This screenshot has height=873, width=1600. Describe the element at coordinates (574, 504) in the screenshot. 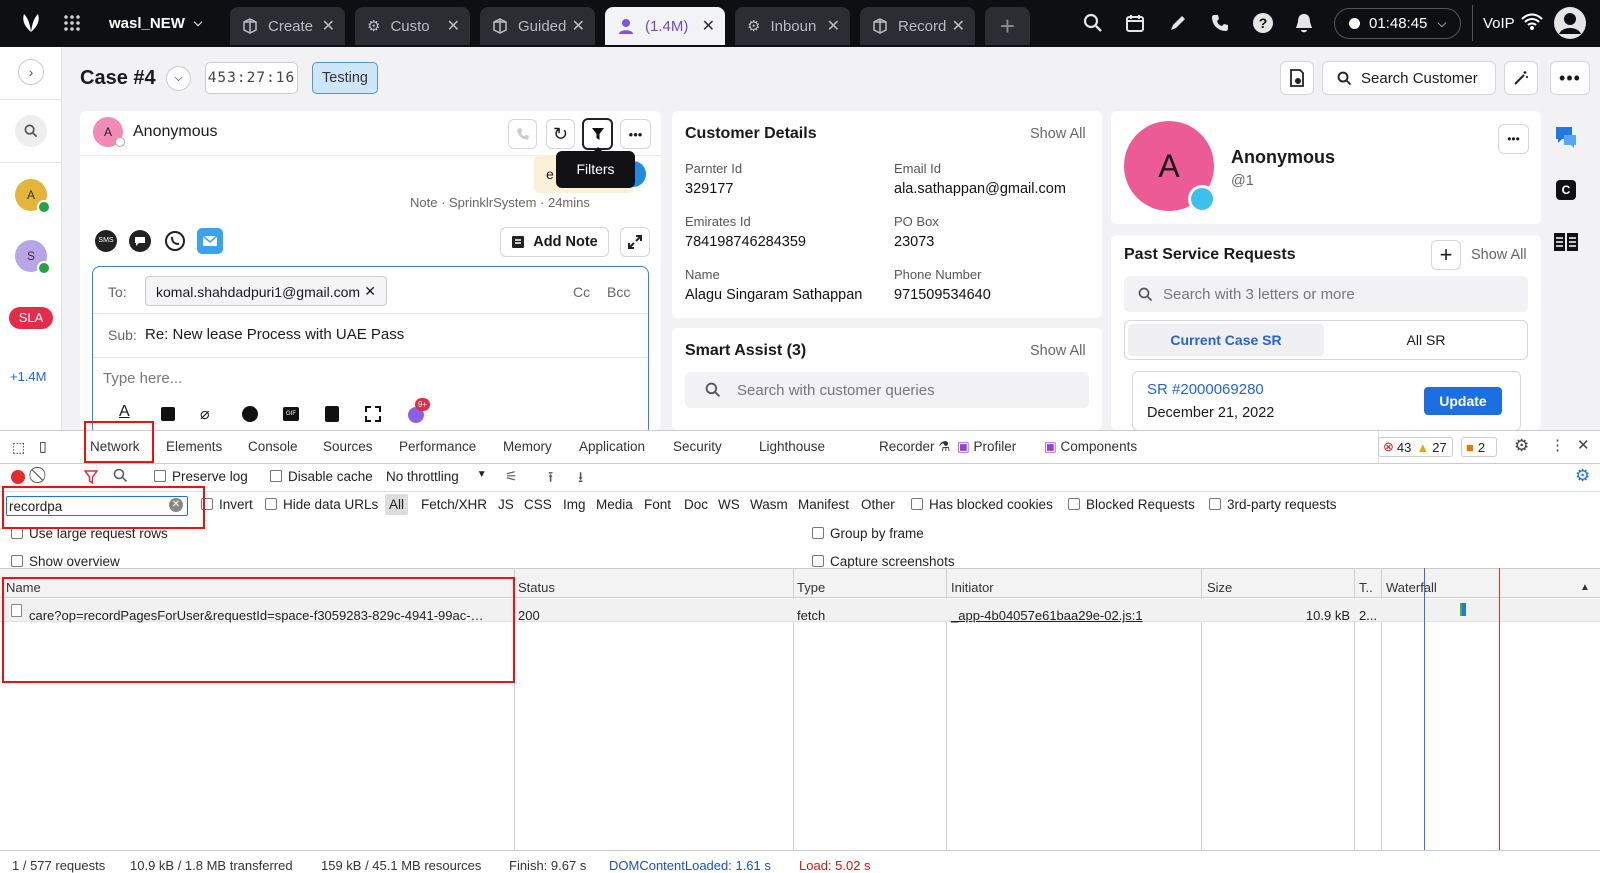

I see `type-filter-img: Img` at that location.